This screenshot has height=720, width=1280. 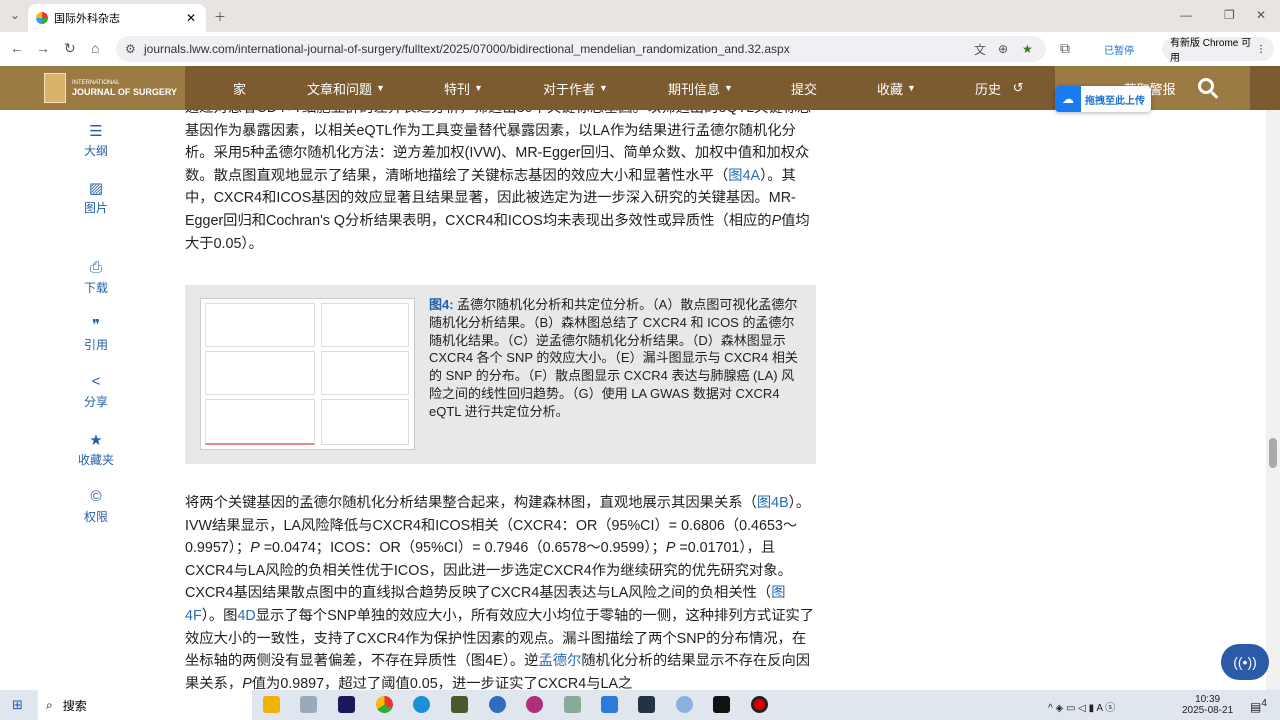 I want to click on sidebar-favorites: ★ 收藏夹, so click(x=96, y=449).